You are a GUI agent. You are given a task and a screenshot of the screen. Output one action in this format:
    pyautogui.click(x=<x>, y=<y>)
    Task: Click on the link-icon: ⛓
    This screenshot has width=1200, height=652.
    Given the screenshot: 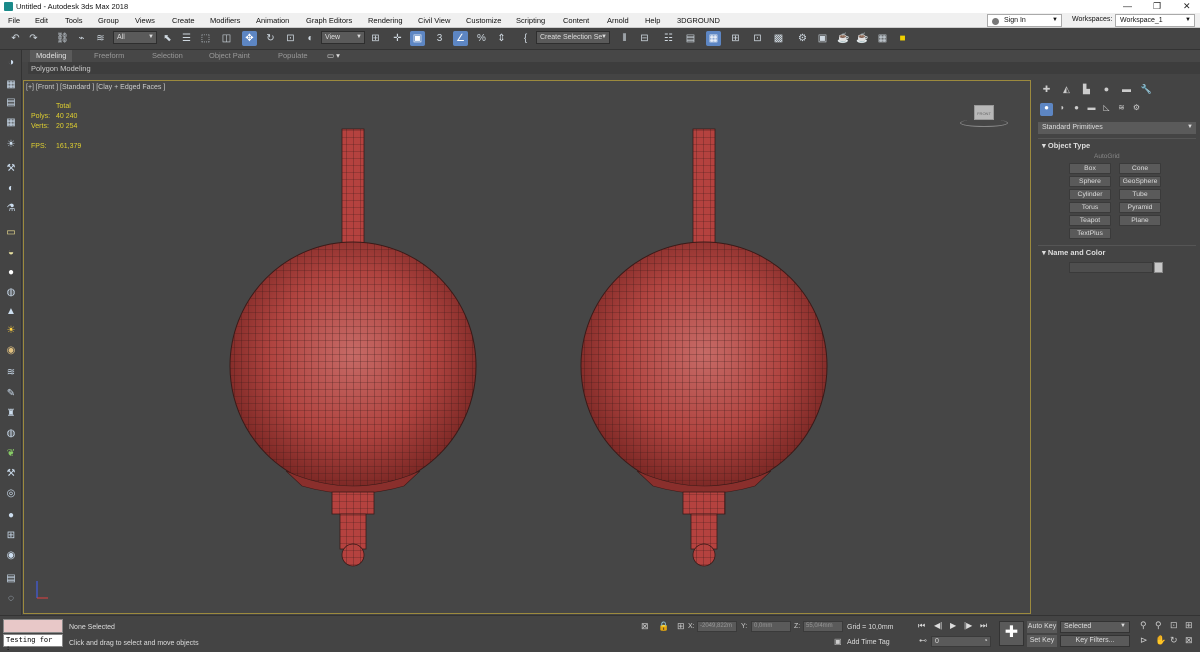 What is the action you would take?
    pyautogui.click(x=62, y=38)
    